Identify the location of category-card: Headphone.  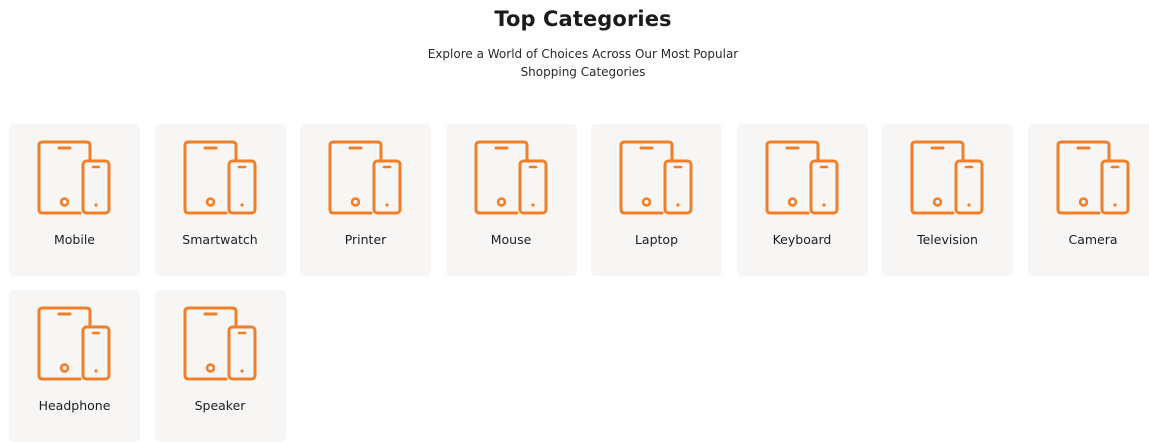
(74, 366).